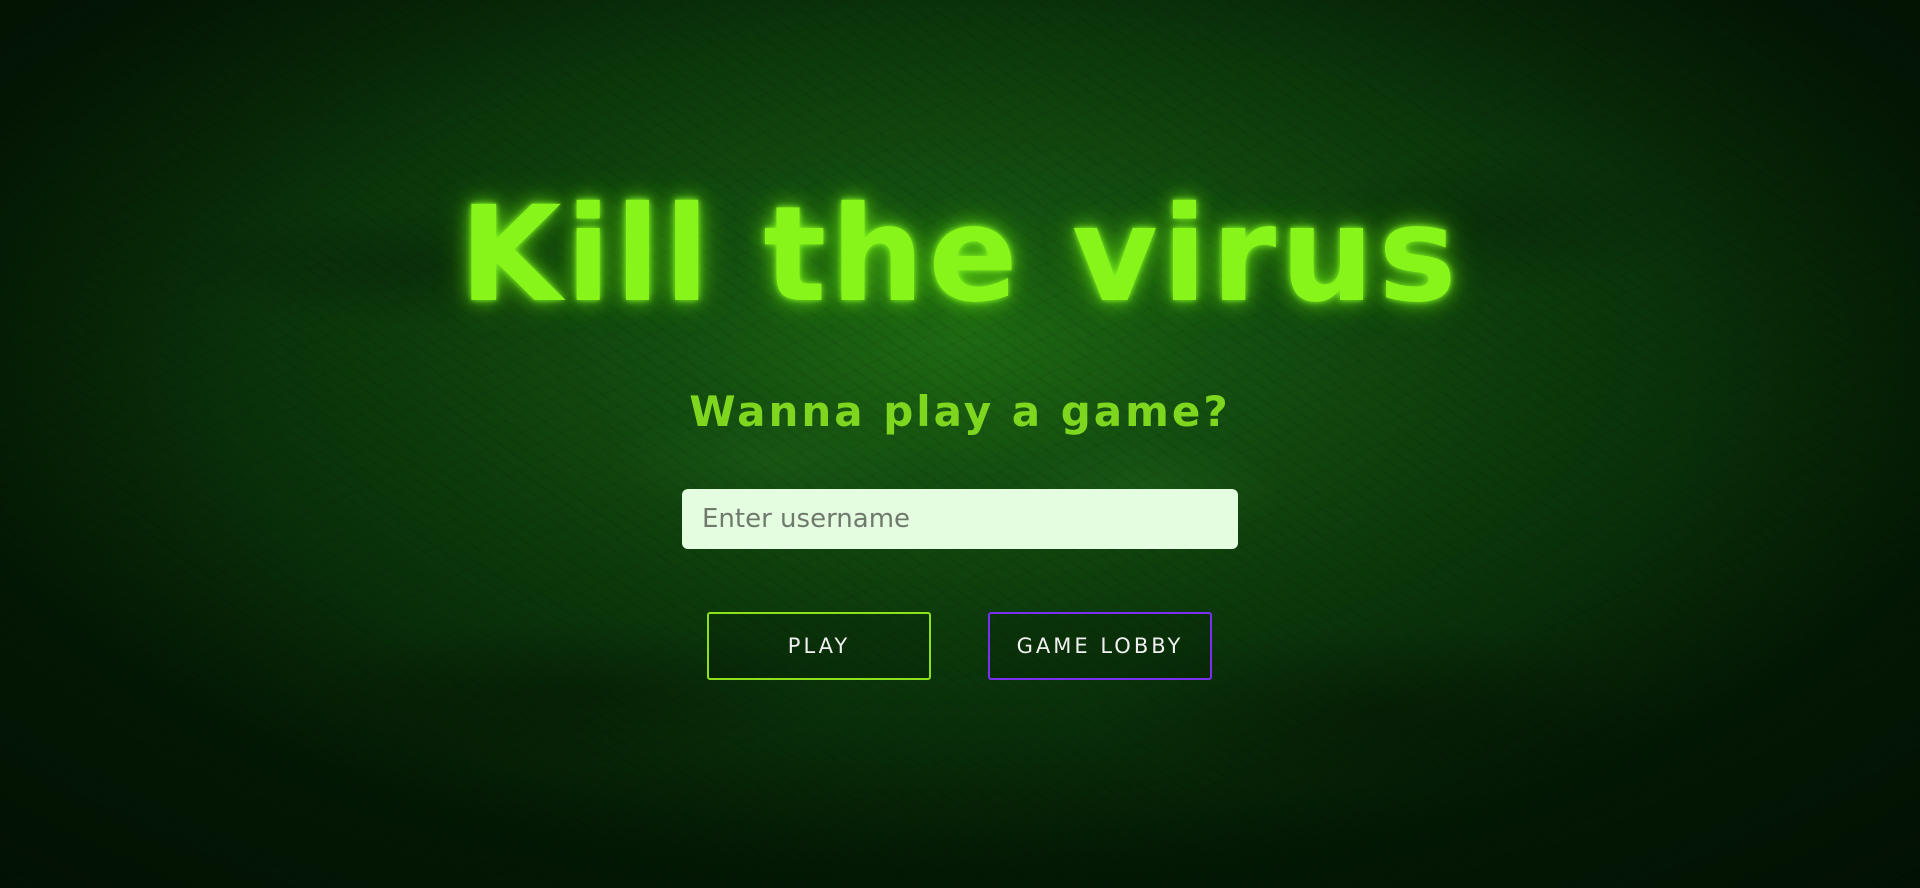 The image size is (1920, 888). What do you see at coordinates (819, 646) in the screenshot?
I see `play-button: PLAY` at bounding box center [819, 646].